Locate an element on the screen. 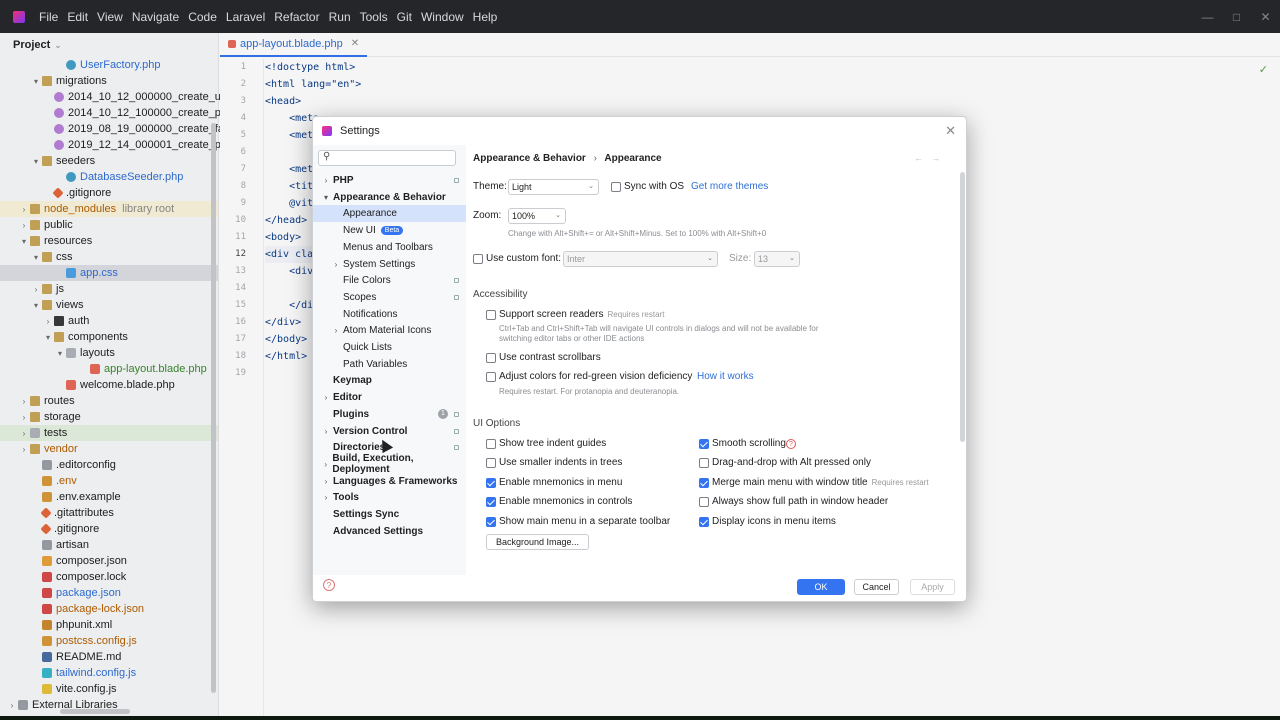 The image size is (1280, 720). settings-nav-label: Editor is located at coordinates (347, 398).